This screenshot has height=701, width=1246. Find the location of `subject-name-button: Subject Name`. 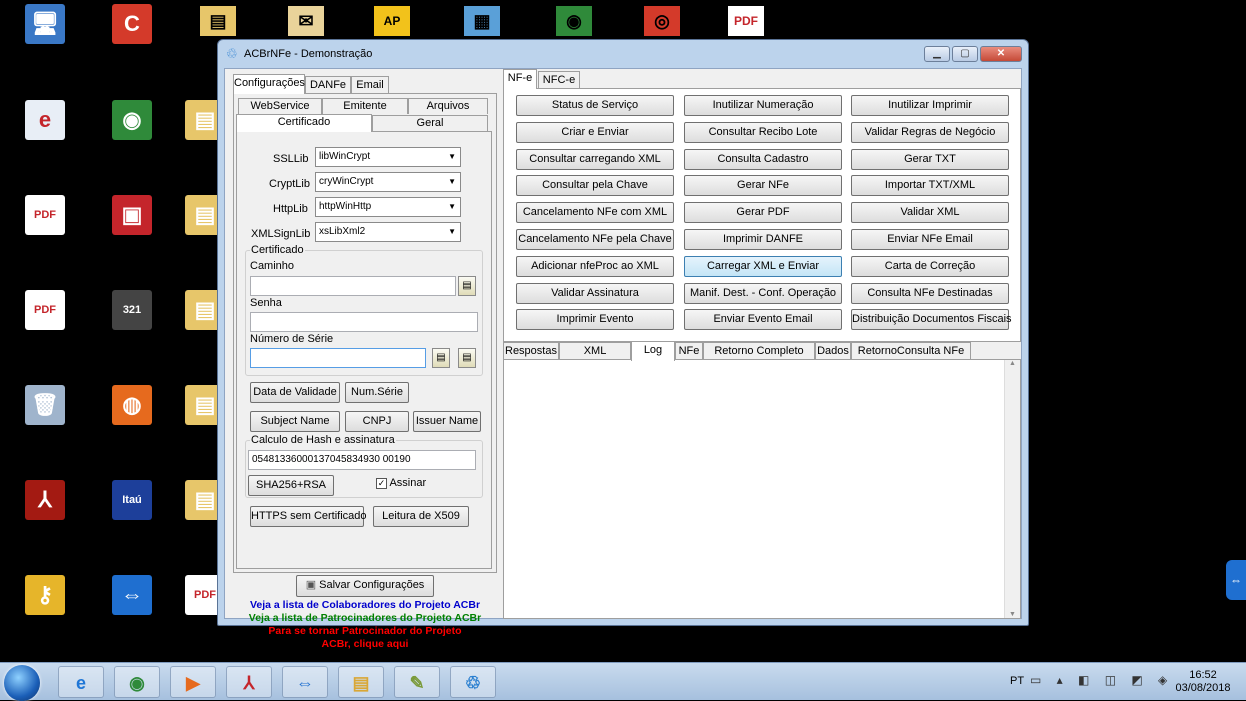

subject-name-button: Subject Name is located at coordinates (295, 421).